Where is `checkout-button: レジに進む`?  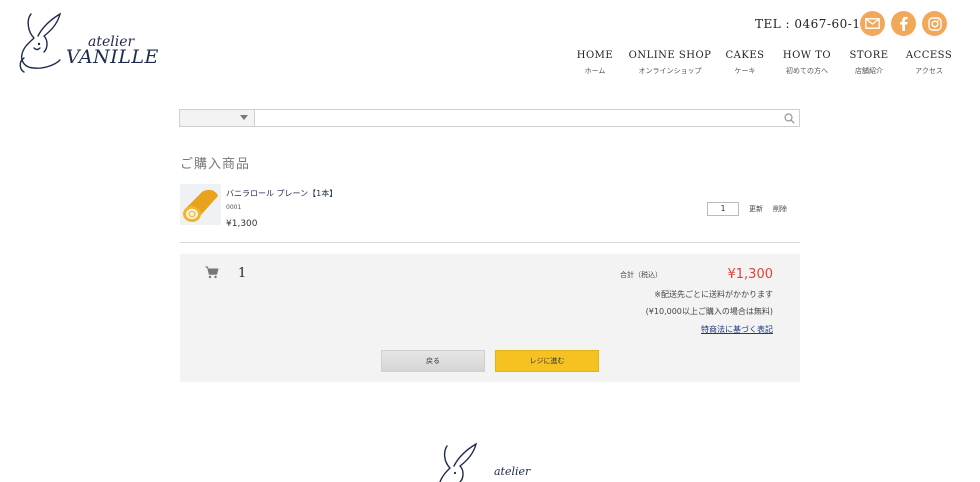 checkout-button: レジに進む is located at coordinates (547, 361).